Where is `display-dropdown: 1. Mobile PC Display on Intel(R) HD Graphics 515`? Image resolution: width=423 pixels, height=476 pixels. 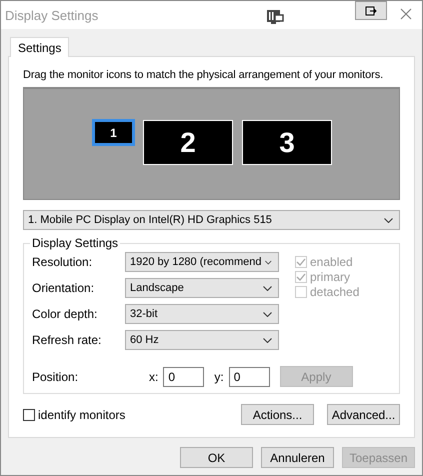
display-dropdown: 1. Mobile PC Display on Intel(R) HD Graphics 515 is located at coordinates (211, 220).